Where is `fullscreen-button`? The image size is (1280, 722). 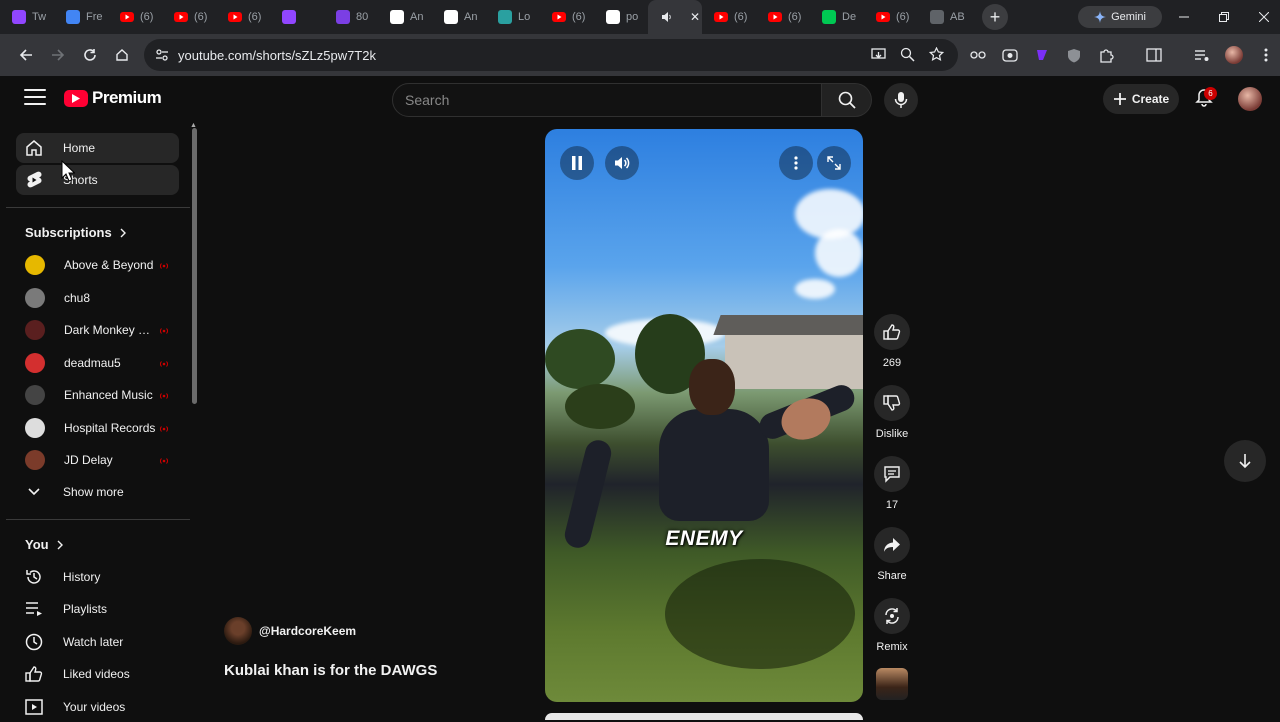
fullscreen-button is located at coordinates (834, 163).